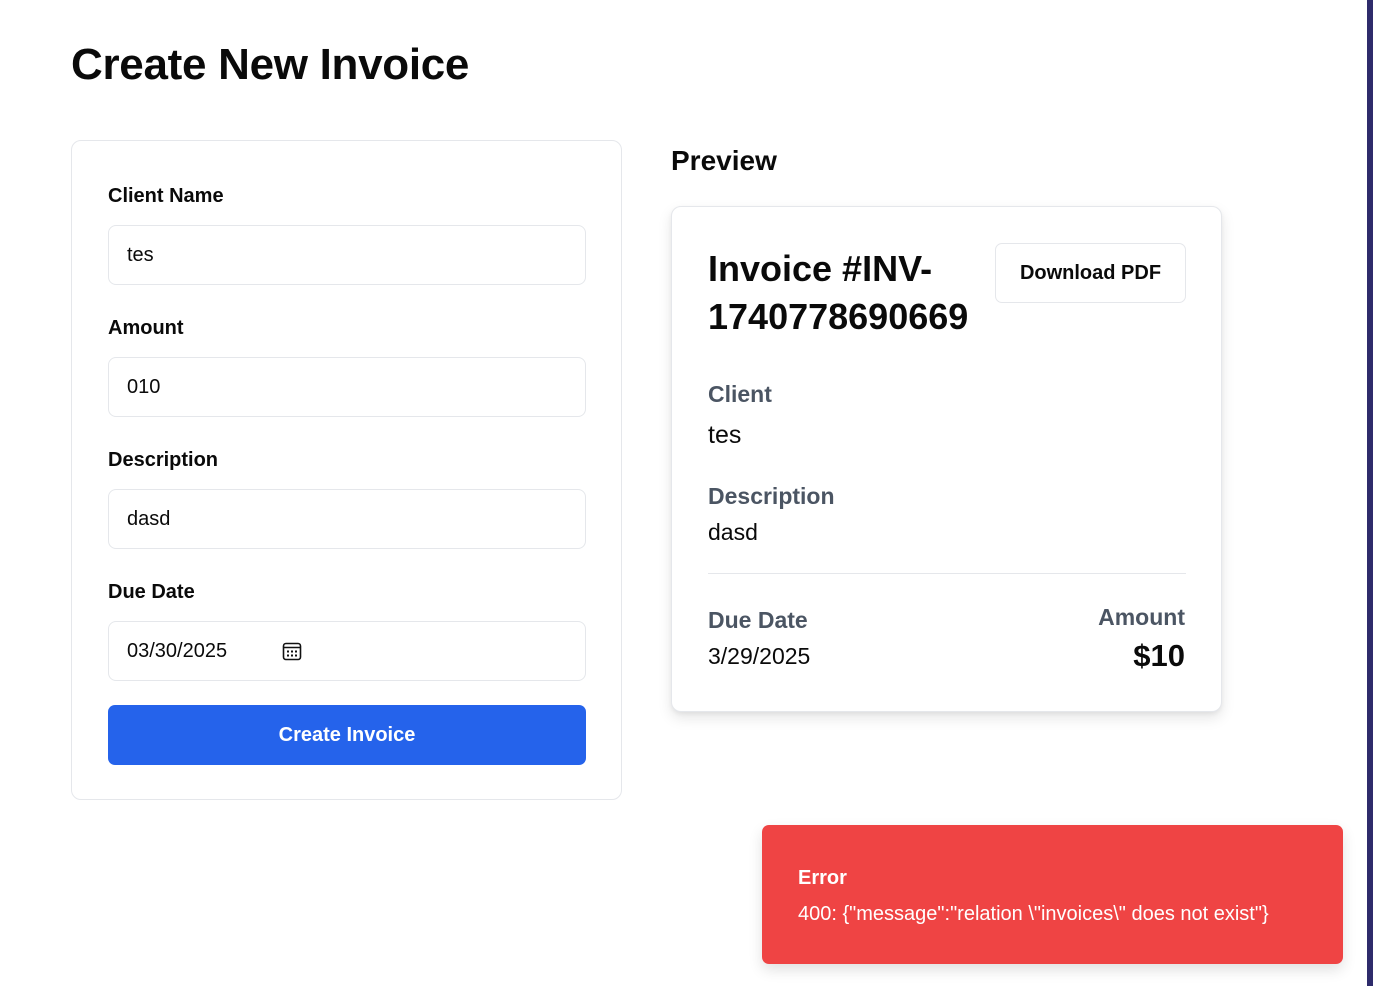 Image resolution: width=1373 pixels, height=986 pixels. Describe the element at coordinates (347, 651) in the screenshot. I see `due-date-input: 03/30/2025` at that location.